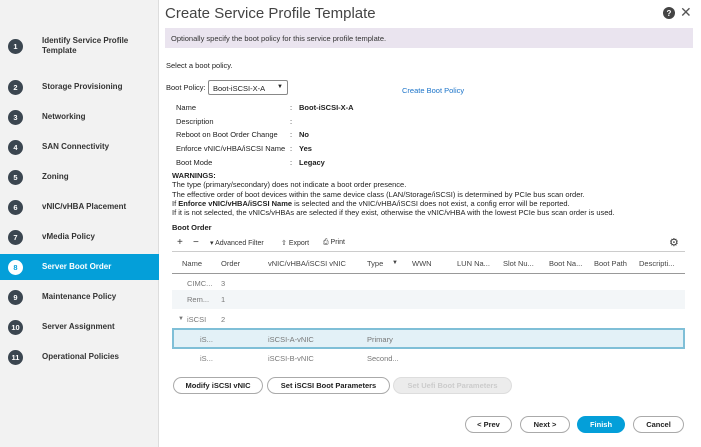 The image size is (701, 447). Describe the element at coordinates (610, 263) in the screenshot. I see `column-header: Boot Path` at that location.